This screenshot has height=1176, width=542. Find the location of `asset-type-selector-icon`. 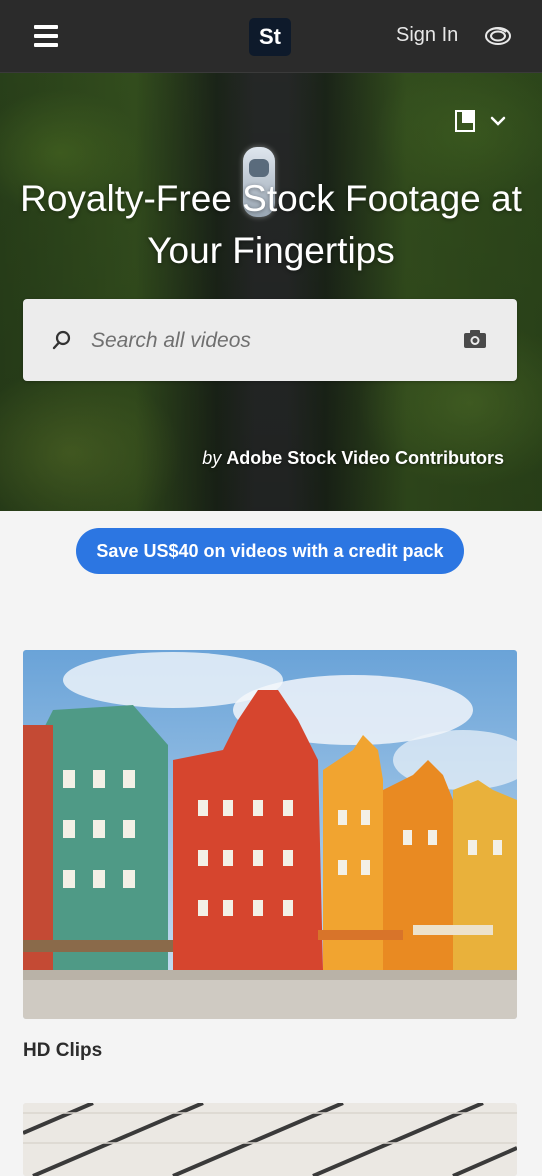

asset-type-selector-icon is located at coordinates (465, 121).